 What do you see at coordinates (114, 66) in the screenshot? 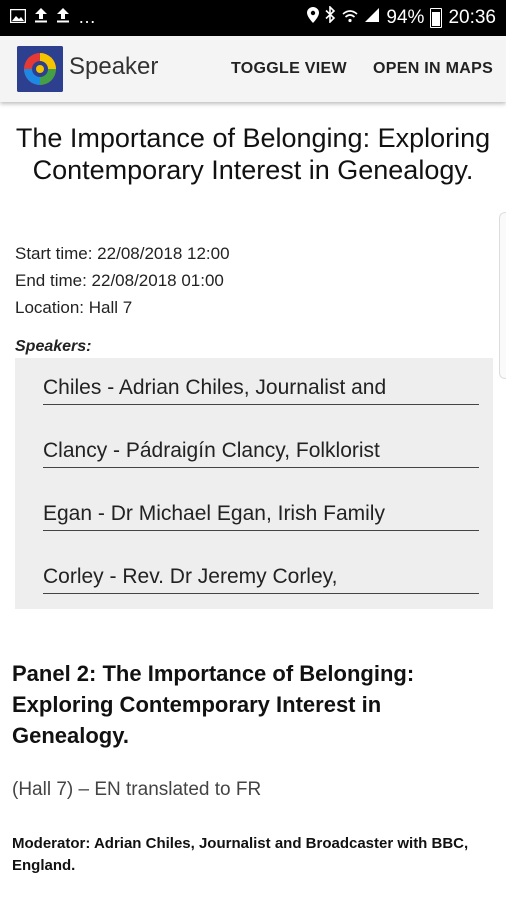
I see `app-title: Speaker` at bounding box center [114, 66].